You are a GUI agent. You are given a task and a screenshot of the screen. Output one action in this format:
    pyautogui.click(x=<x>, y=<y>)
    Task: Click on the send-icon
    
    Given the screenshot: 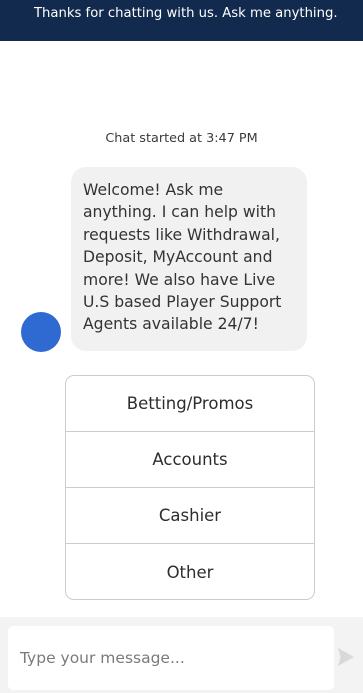 What is the action you would take?
    pyautogui.click(x=346, y=657)
    